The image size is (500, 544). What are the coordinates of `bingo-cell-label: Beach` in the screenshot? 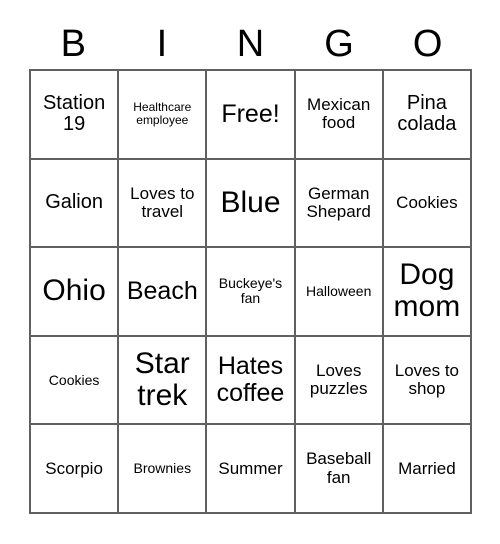 It's located at (162, 290).